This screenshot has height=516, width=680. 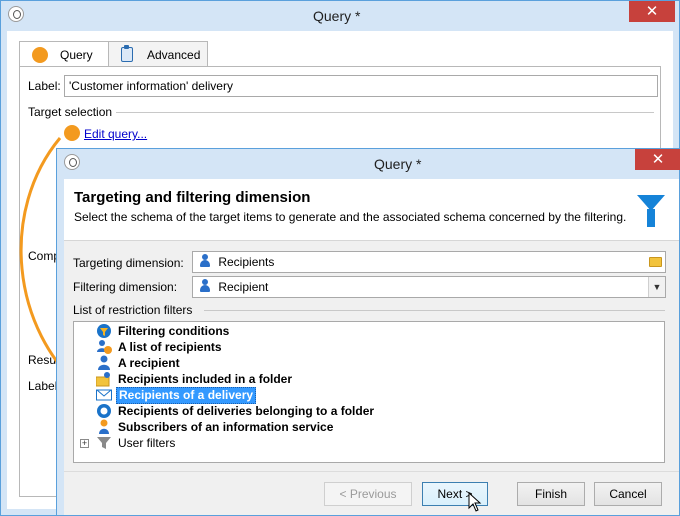 What do you see at coordinates (42, 360) in the screenshot?
I see `resu-text: Resu` at bounding box center [42, 360].